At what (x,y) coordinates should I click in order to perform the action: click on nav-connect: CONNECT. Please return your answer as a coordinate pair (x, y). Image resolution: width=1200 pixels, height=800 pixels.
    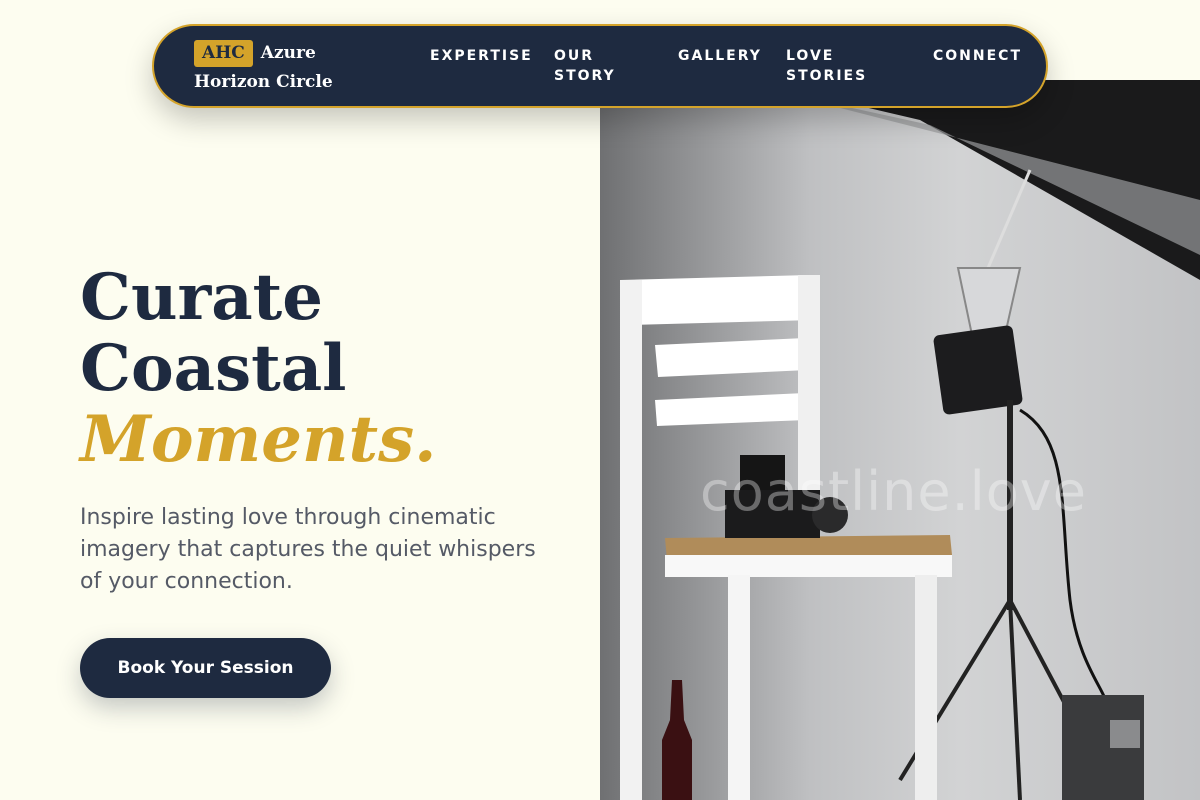
    Looking at the image, I should click on (977, 56).